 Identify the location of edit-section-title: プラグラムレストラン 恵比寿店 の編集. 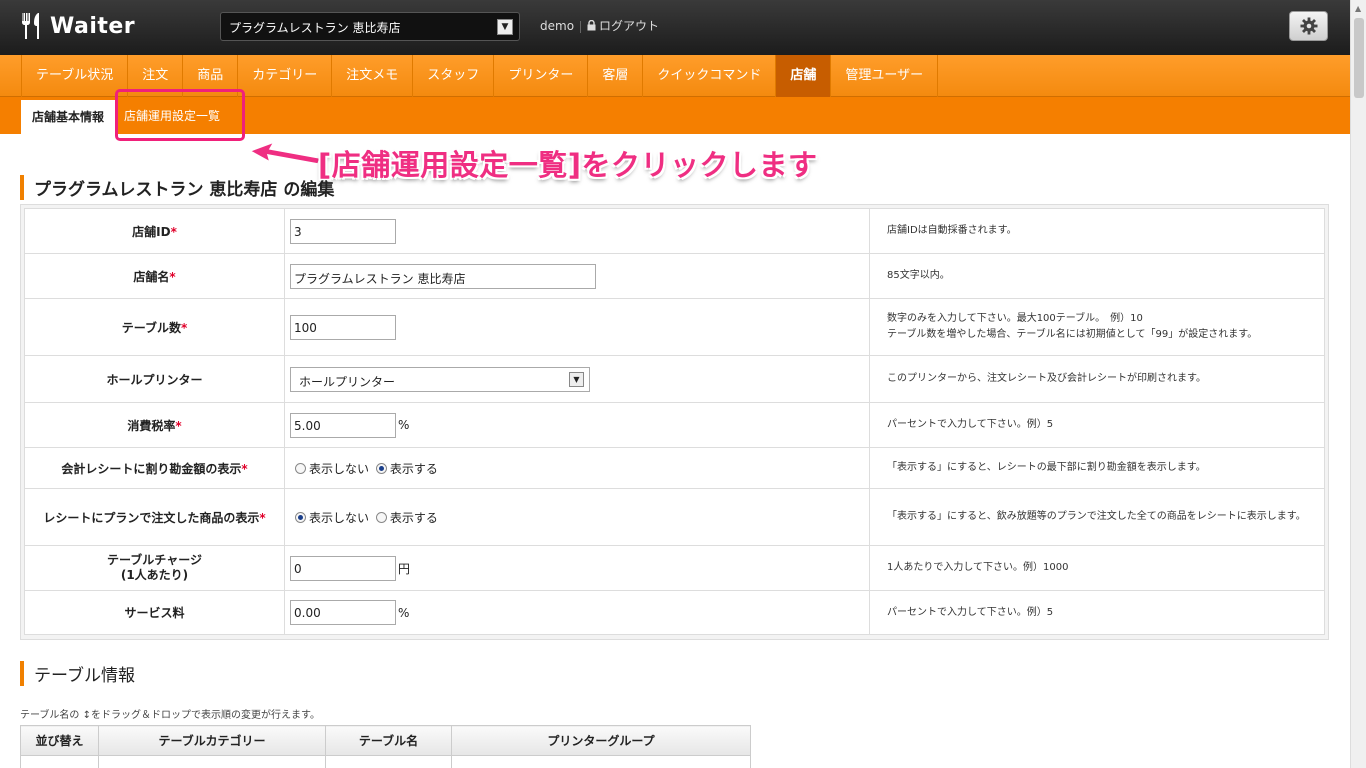
(177, 187).